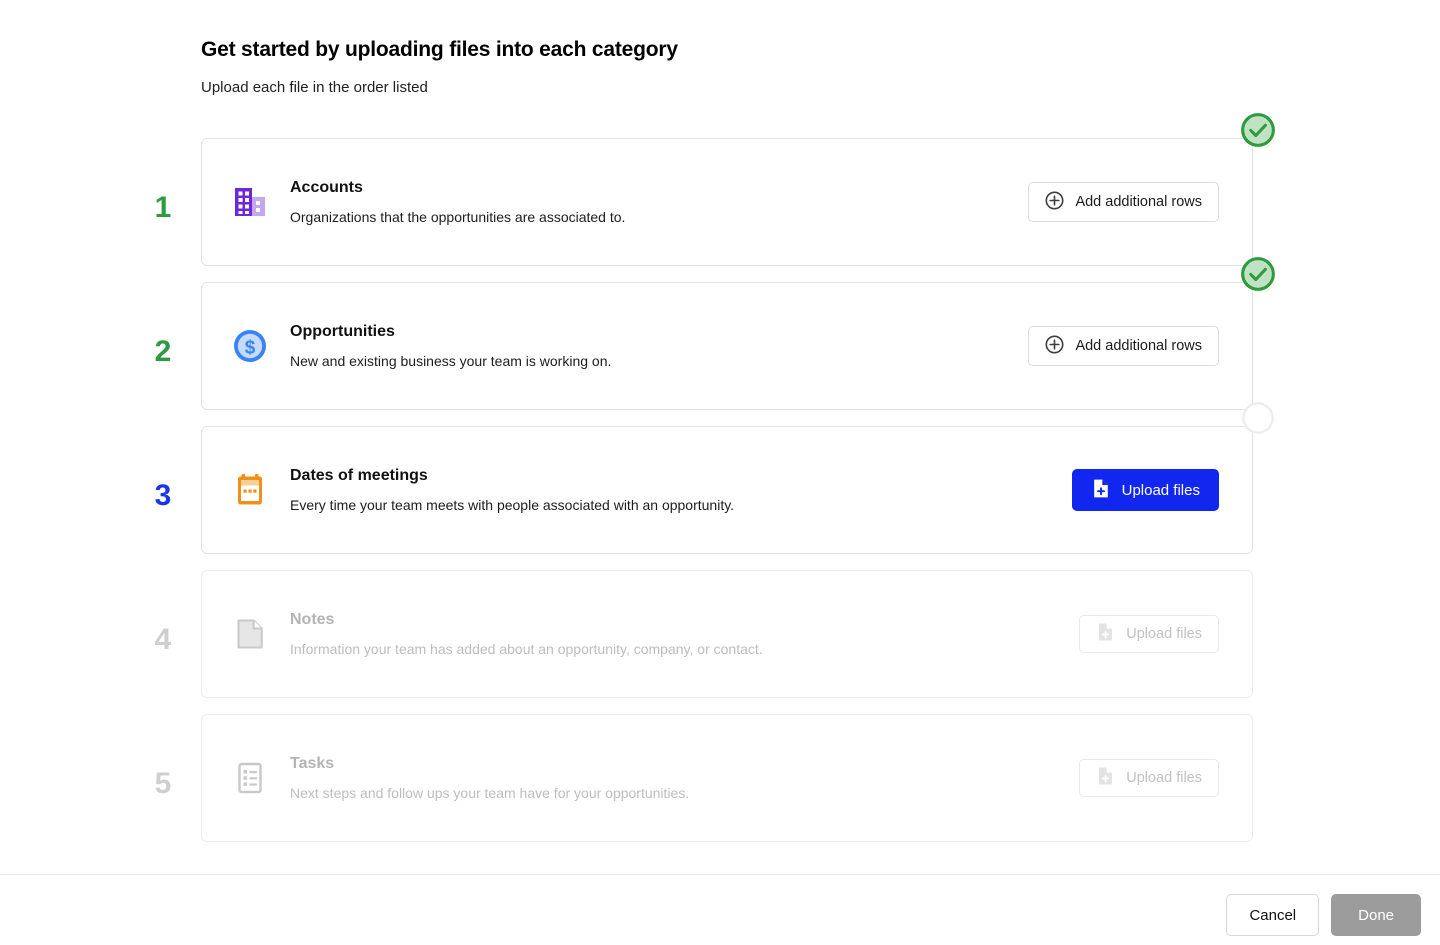 This screenshot has height=945, width=1440. What do you see at coordinates (1323, 915) in the screenshot?
I see `footer-actions: Cancel Done` at bounding box center [1323, 915].